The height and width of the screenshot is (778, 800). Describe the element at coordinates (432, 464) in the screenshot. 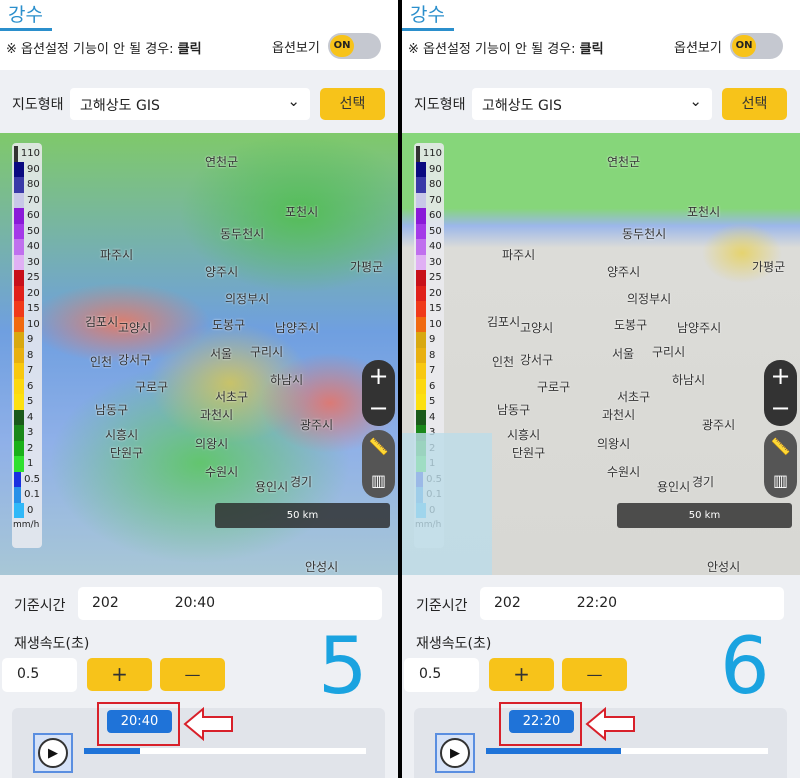

I see `legend-value: 1` at that location.